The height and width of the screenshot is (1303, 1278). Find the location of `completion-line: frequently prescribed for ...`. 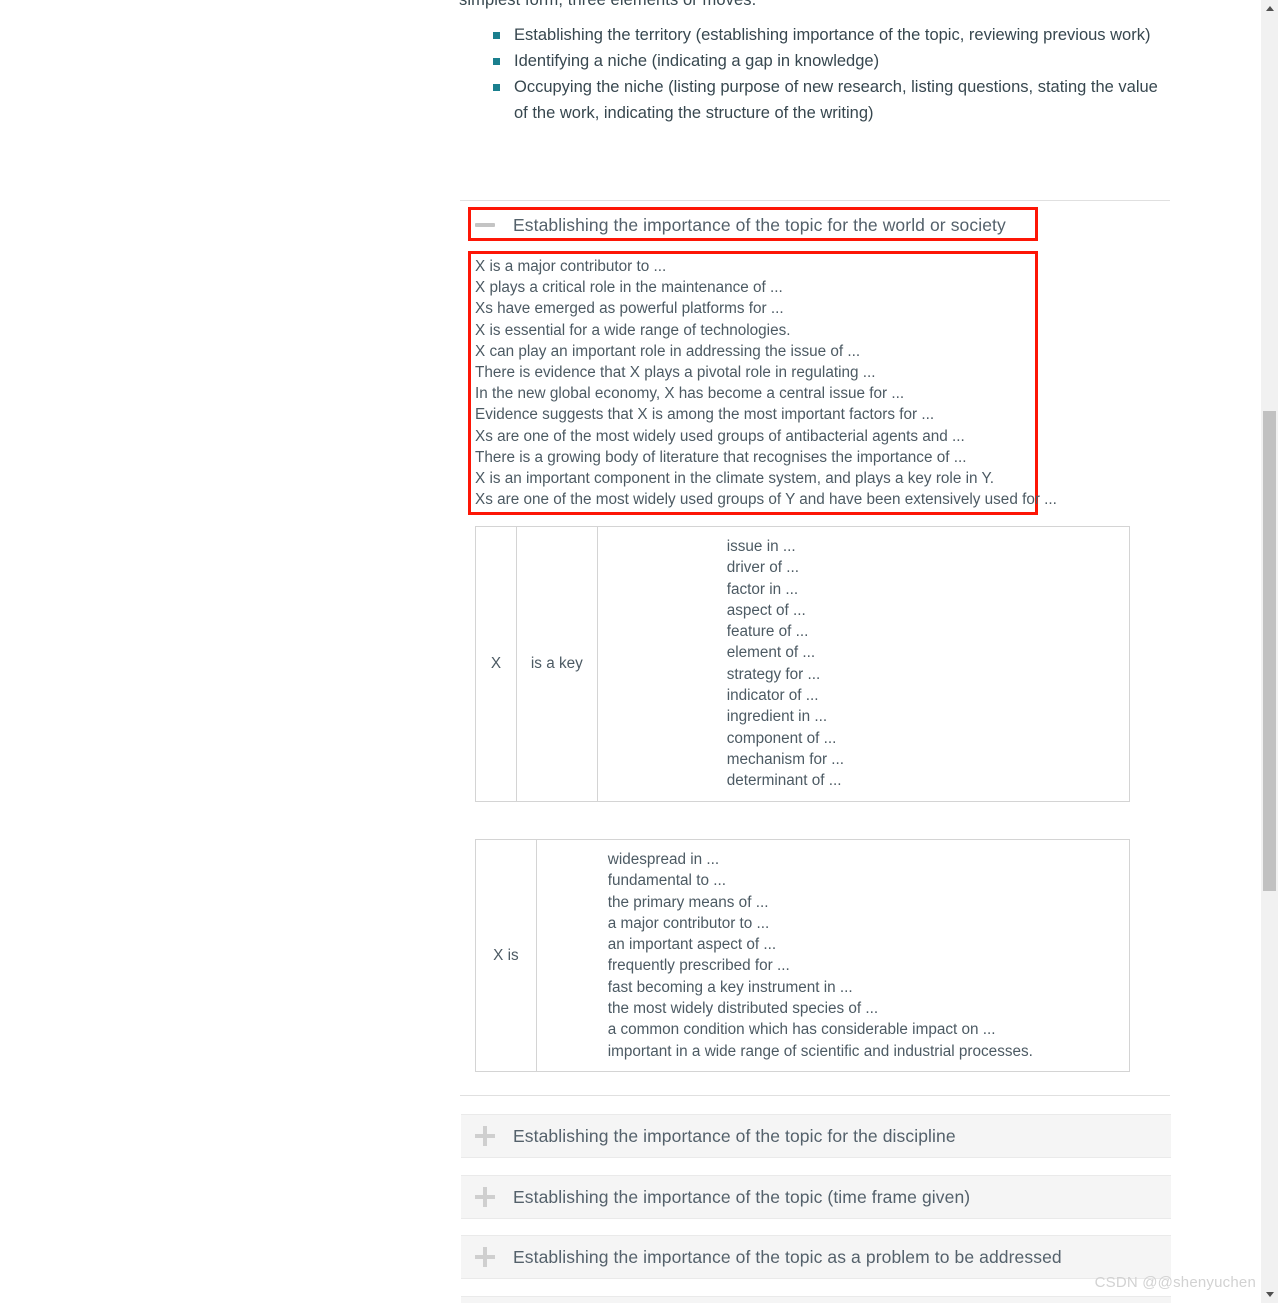

completion-line: frequently prescribed for ... is located at coordinates (698, 966).